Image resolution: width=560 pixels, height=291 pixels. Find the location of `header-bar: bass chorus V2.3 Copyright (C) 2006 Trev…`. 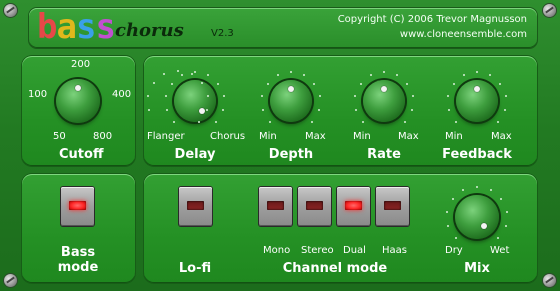

header-bar: bass chorus V2.3 Copyright (C) 2006 Trev… is located at coordinates (283, 28).